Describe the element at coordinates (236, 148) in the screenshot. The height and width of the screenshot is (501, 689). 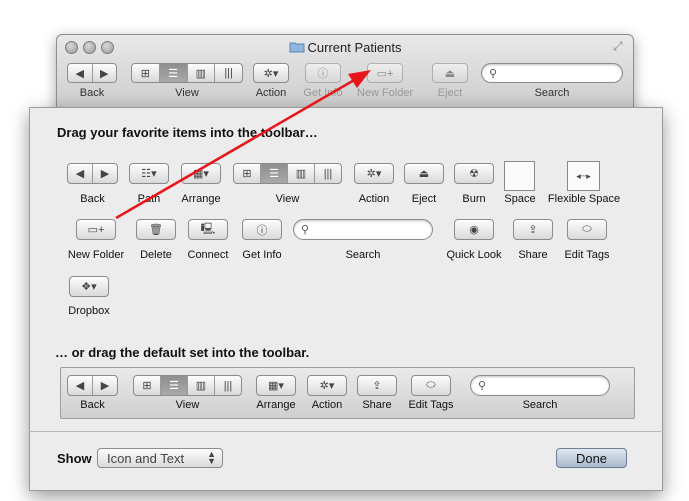
I see `annotation-arrow-line` at that location.